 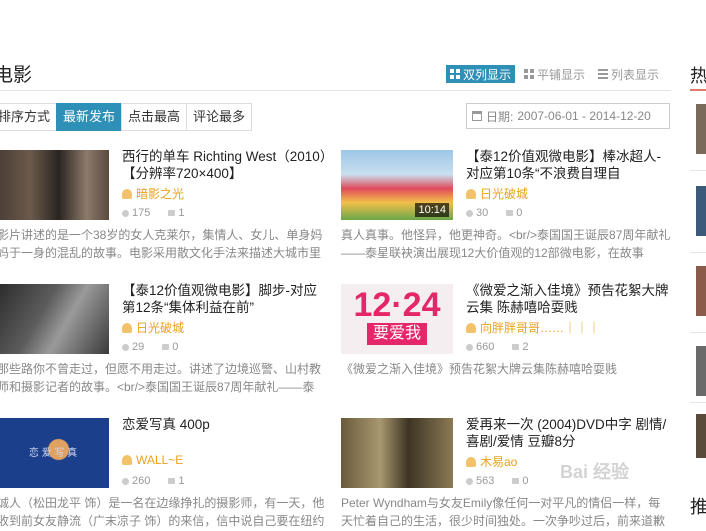 What do you see at coordinates (487, 74) in the screenshot?
I see `view-label: 双列显示` at bounding box center [487, 74].